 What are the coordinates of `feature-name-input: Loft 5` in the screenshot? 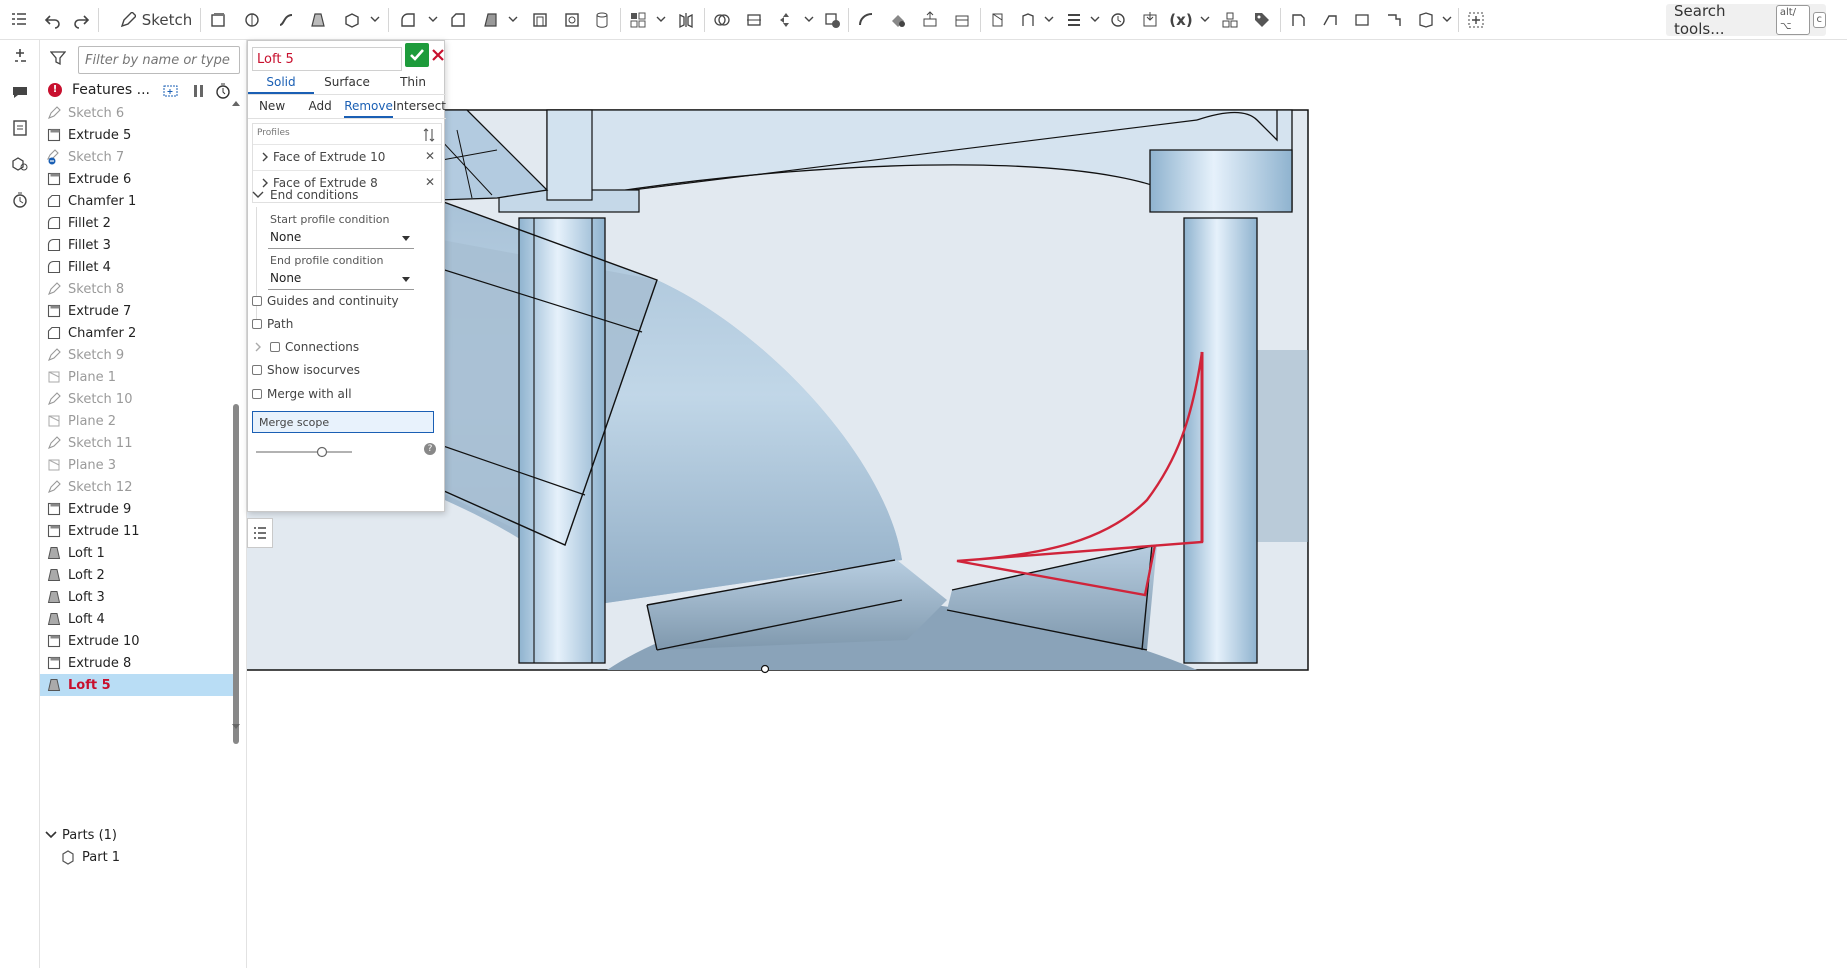 It's located at (327, 59).